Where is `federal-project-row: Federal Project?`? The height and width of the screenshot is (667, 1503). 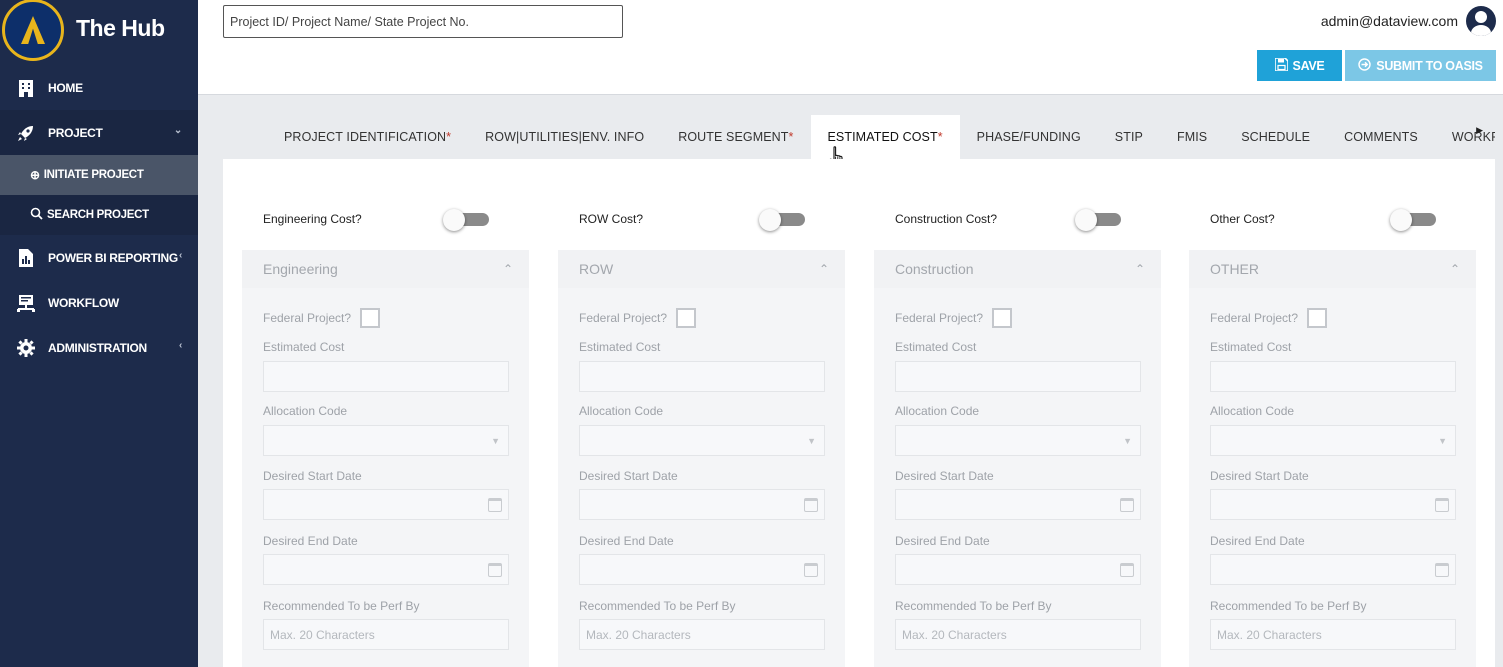 federal-project-row: Federal Project? is located at coordinates (638, 318).